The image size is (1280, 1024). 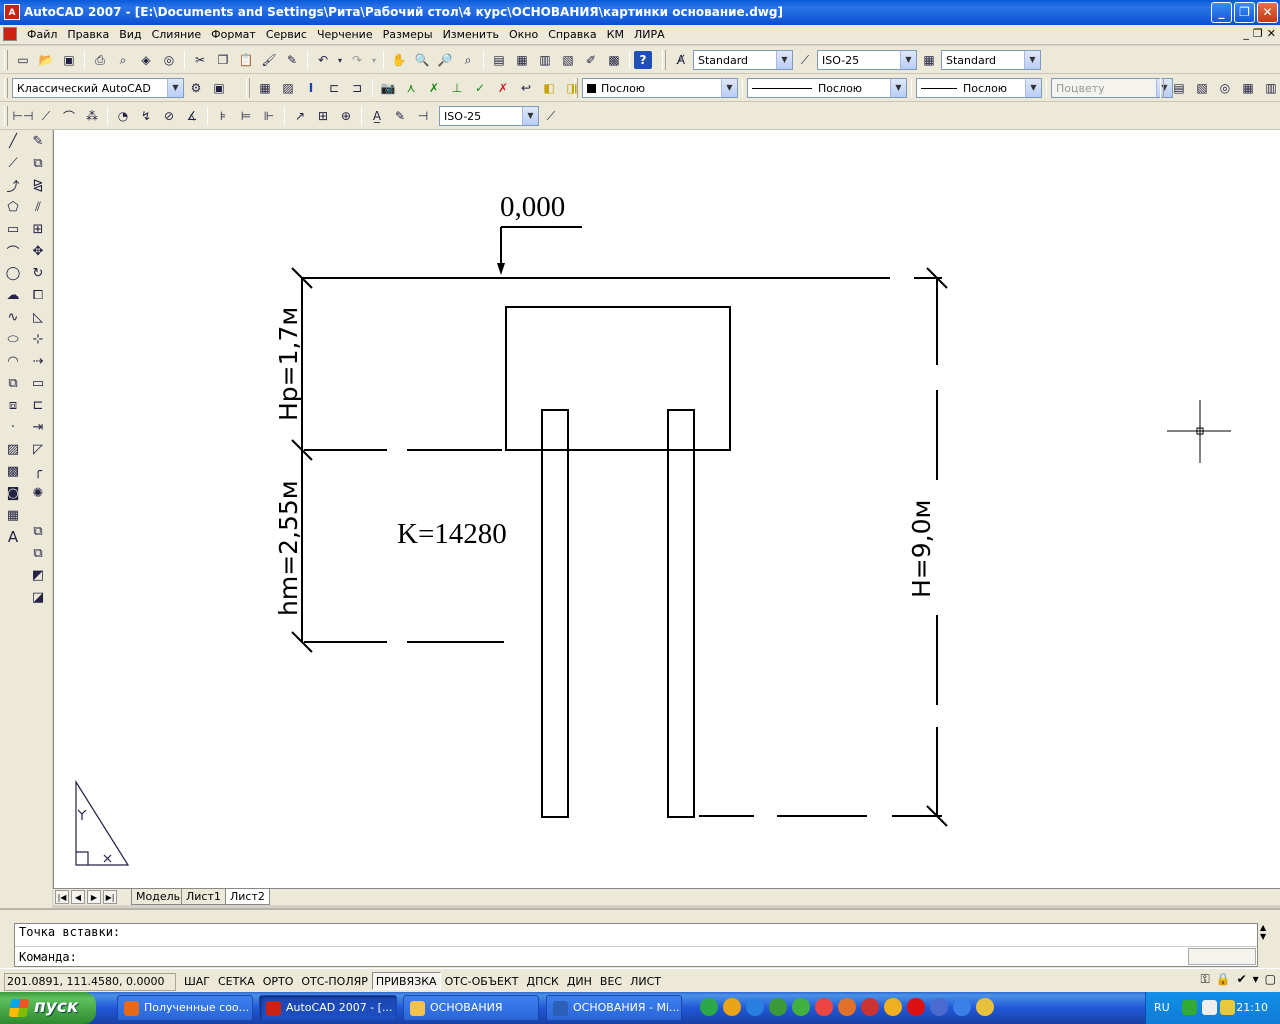 I want to click on sheet-set-icon: ▧, so click(x=568, y=60).